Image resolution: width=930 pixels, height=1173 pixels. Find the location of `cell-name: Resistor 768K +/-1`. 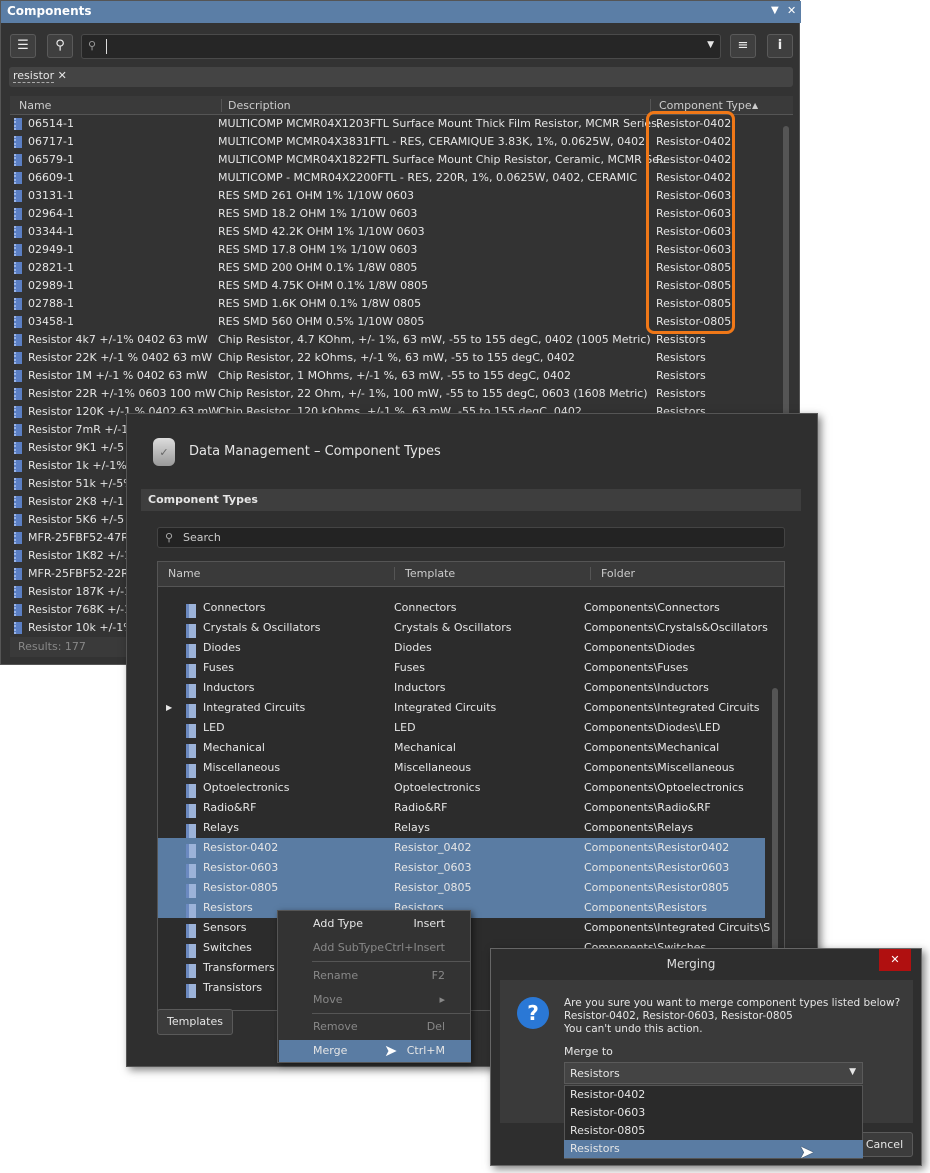

cell-name: Resistor 768K +/-1 is located at coordinates (80, 609).